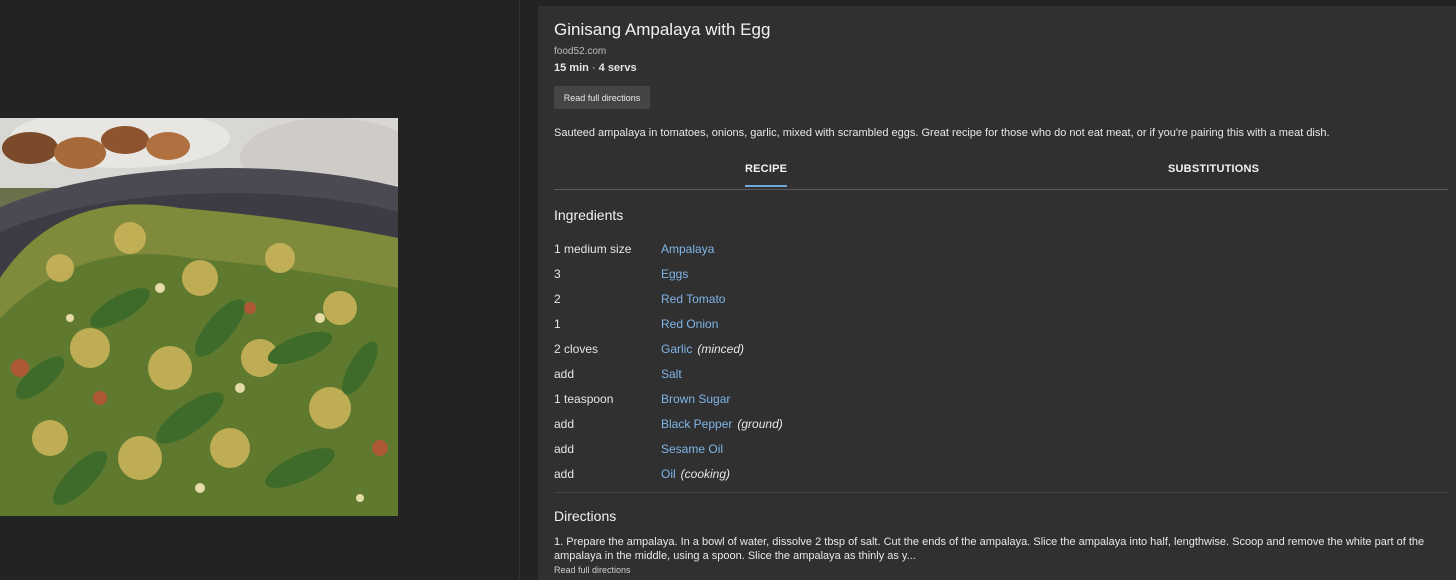 The image size is (1456, 580). I want to click on ingredient-row: add Black Pepper (ground), so click(1001, 425).